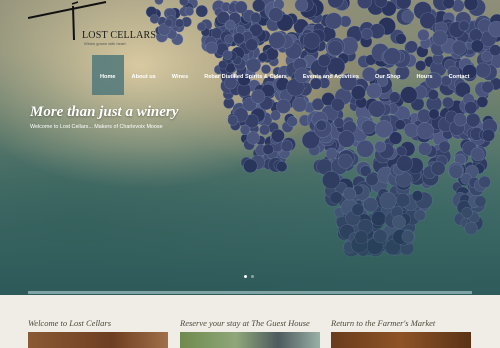 Image resolution: width=500 pixels, height=348 pixels. What do you see at coordinates (383, 323) in the screenshot?
I see `feature-title-farmers-market: Return to the Farmer's Market` at bounding box center [383, 323].